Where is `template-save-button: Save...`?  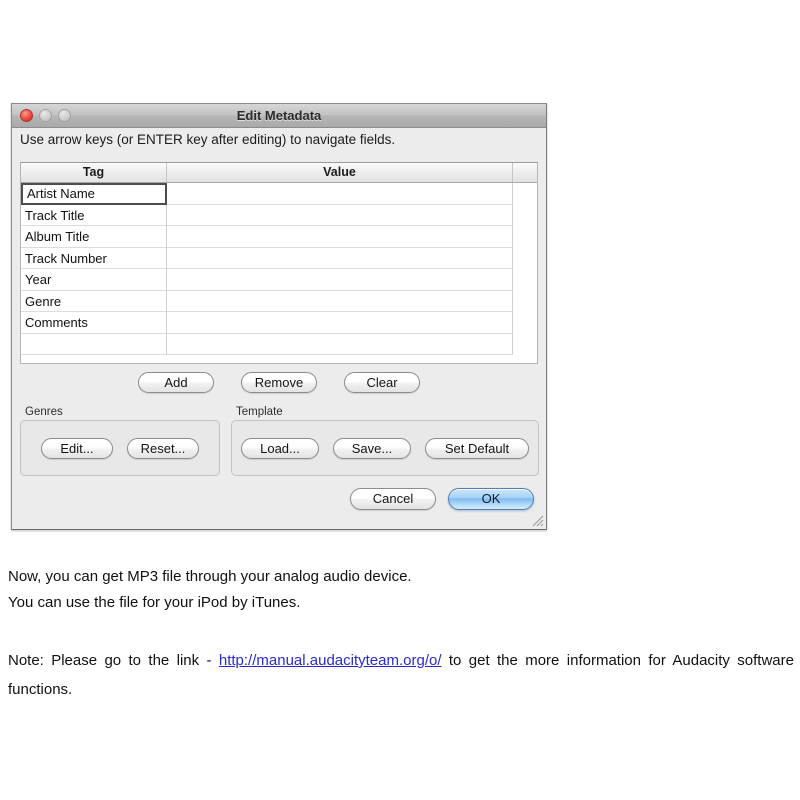
template-save-button: Save... is located at coordinates (372, 448).